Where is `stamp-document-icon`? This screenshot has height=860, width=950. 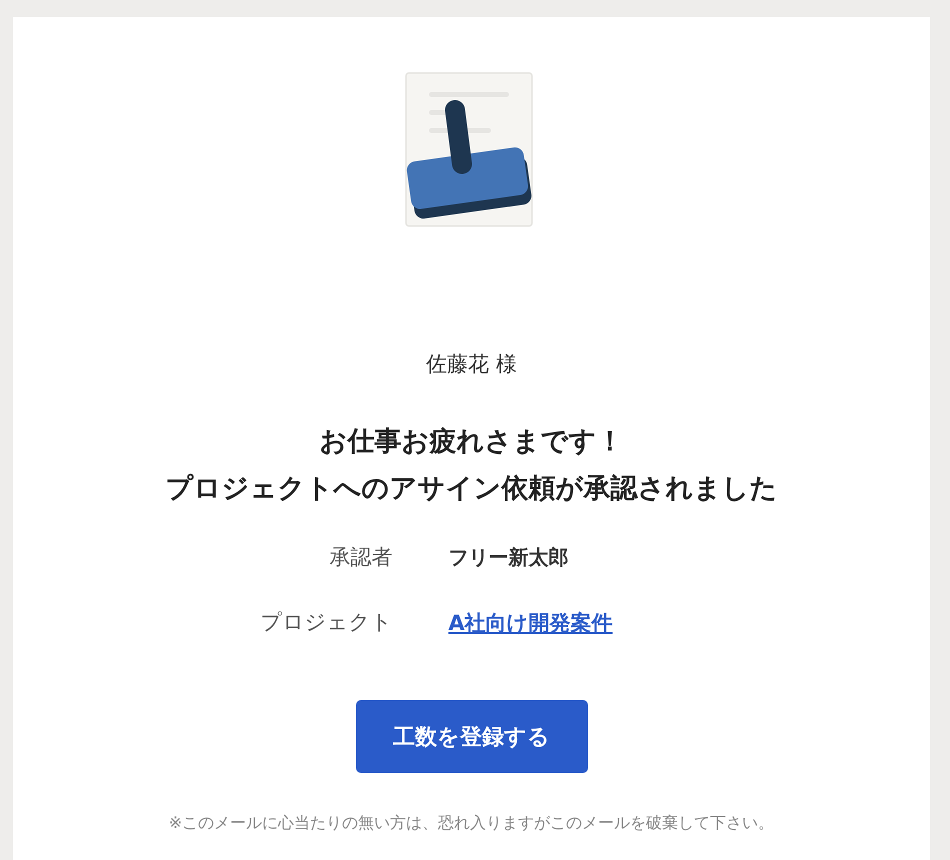 stamp-document-icon is located at coordinates (468, 150).